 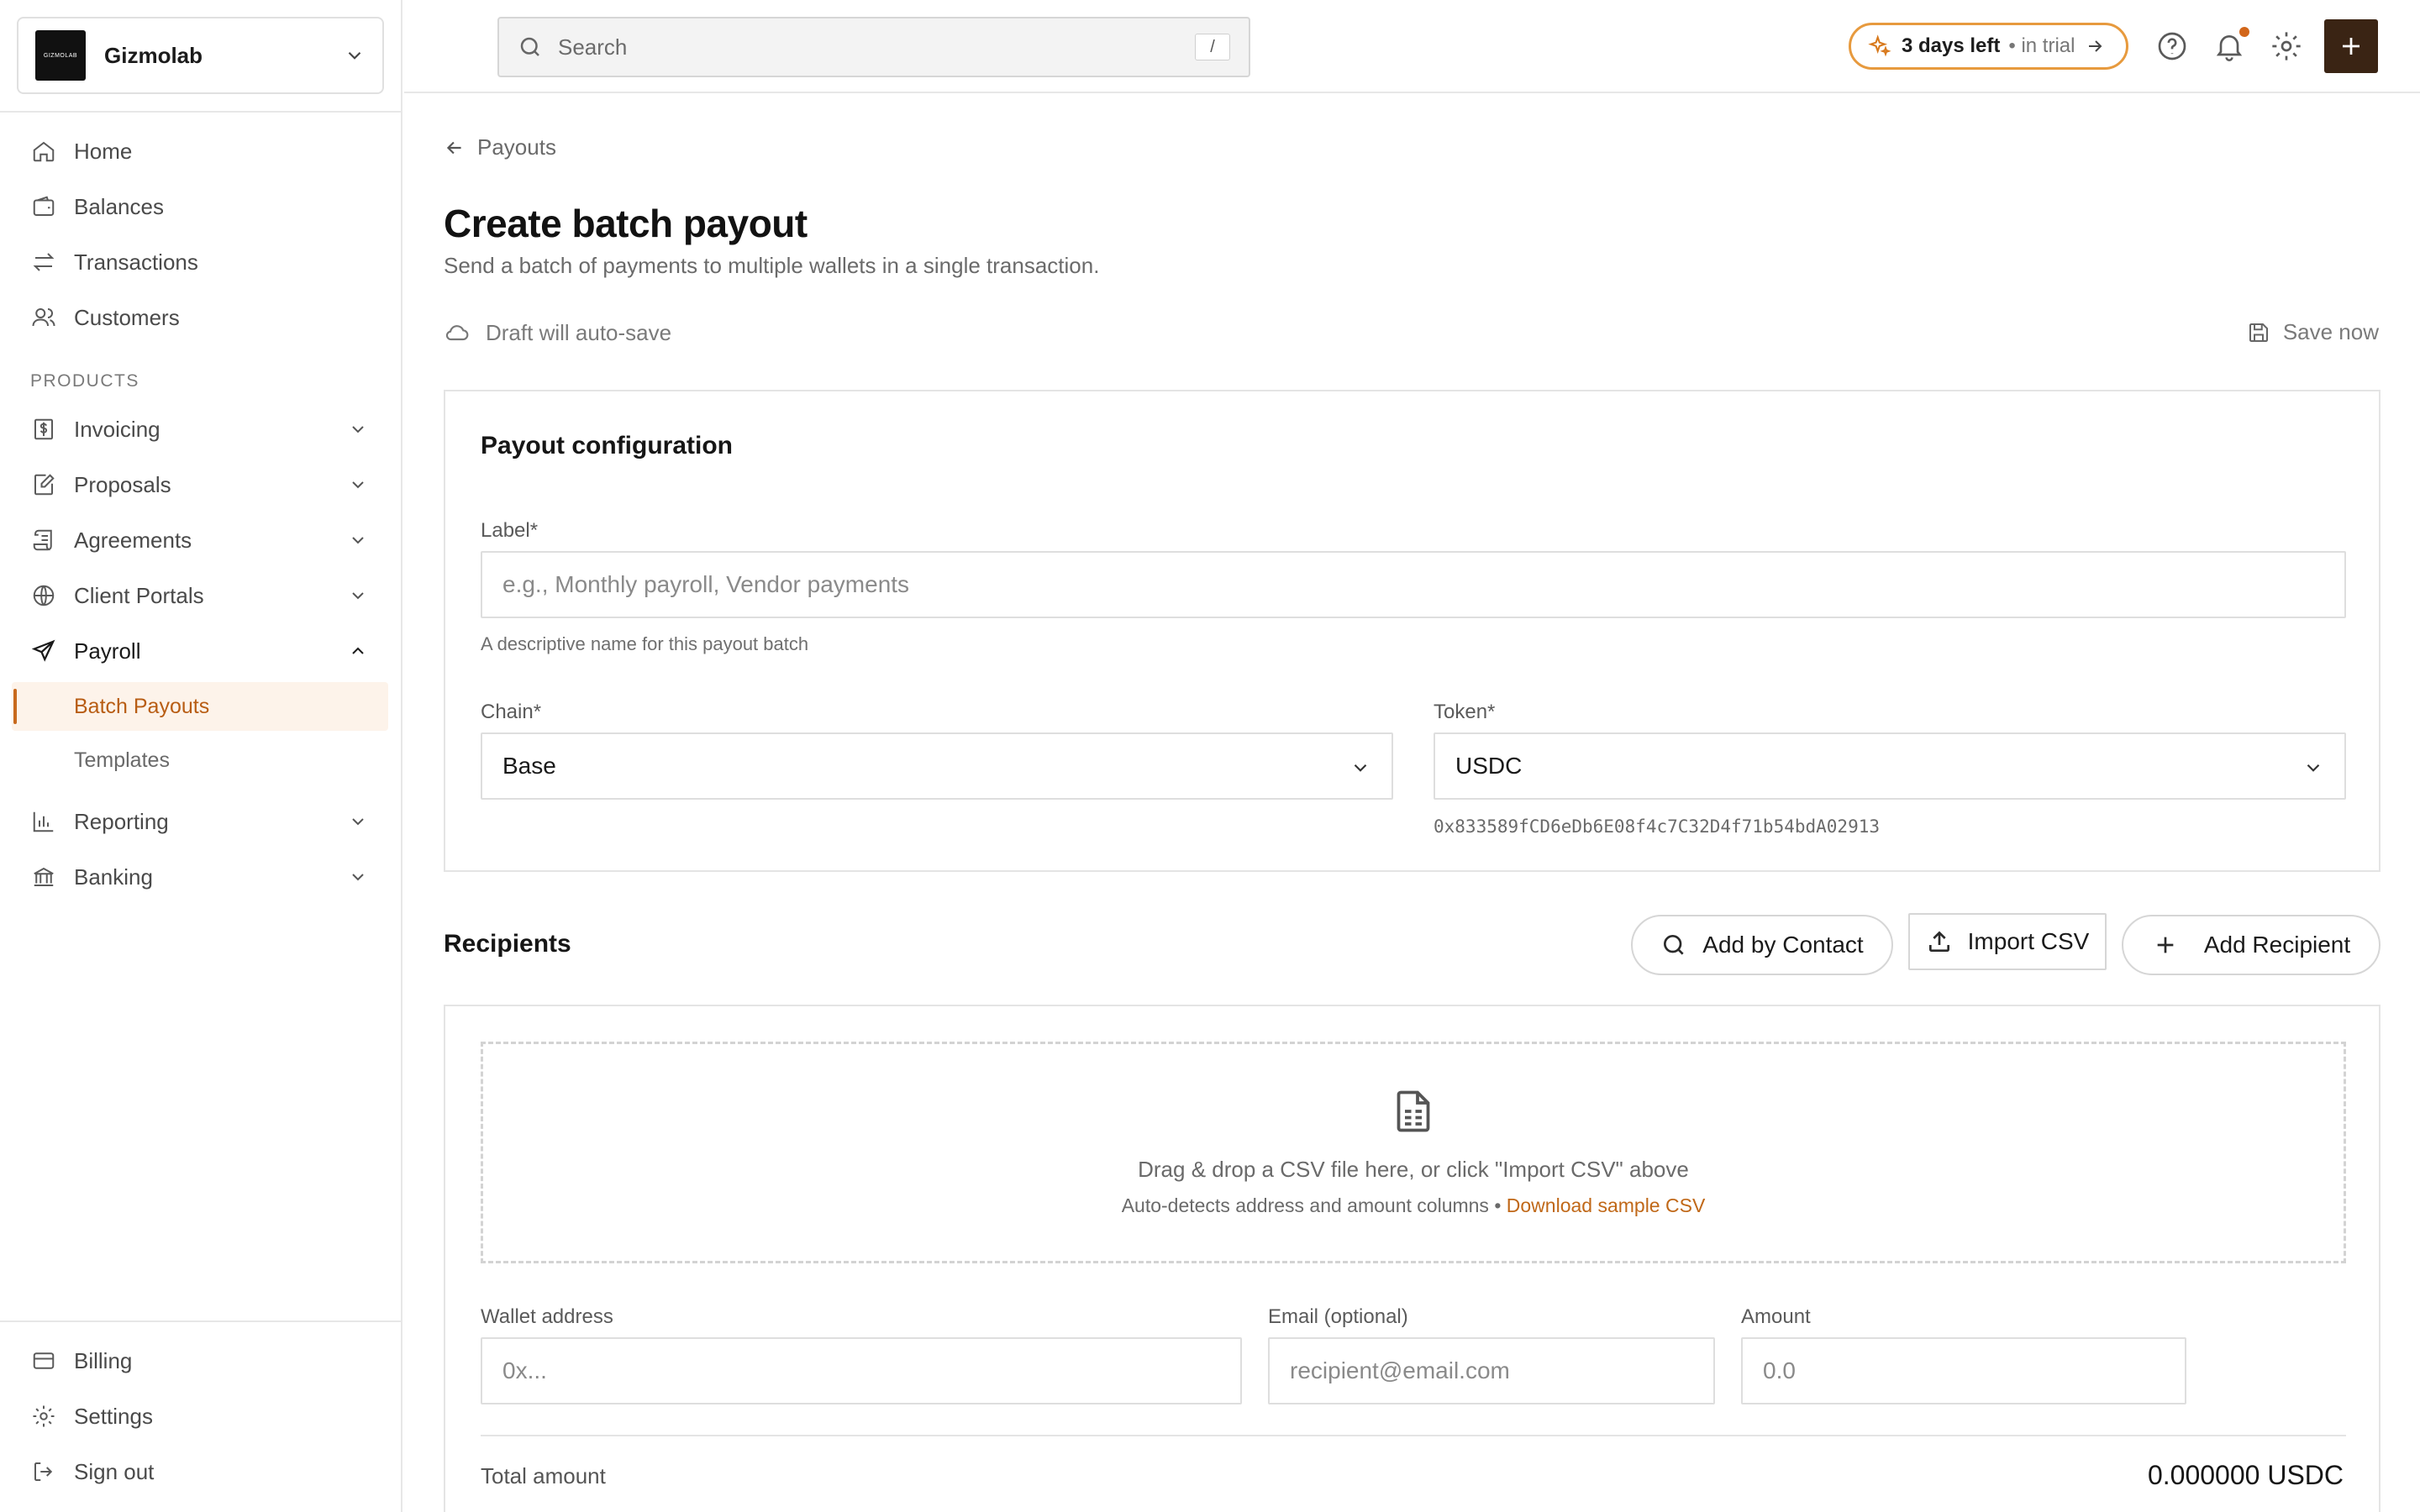 What do you see at coordinates (1413, 584) in the screenshot?
I see `label-input: e.g., Monthly payroll, Vendor payments` at bounding box center [1413, 584].